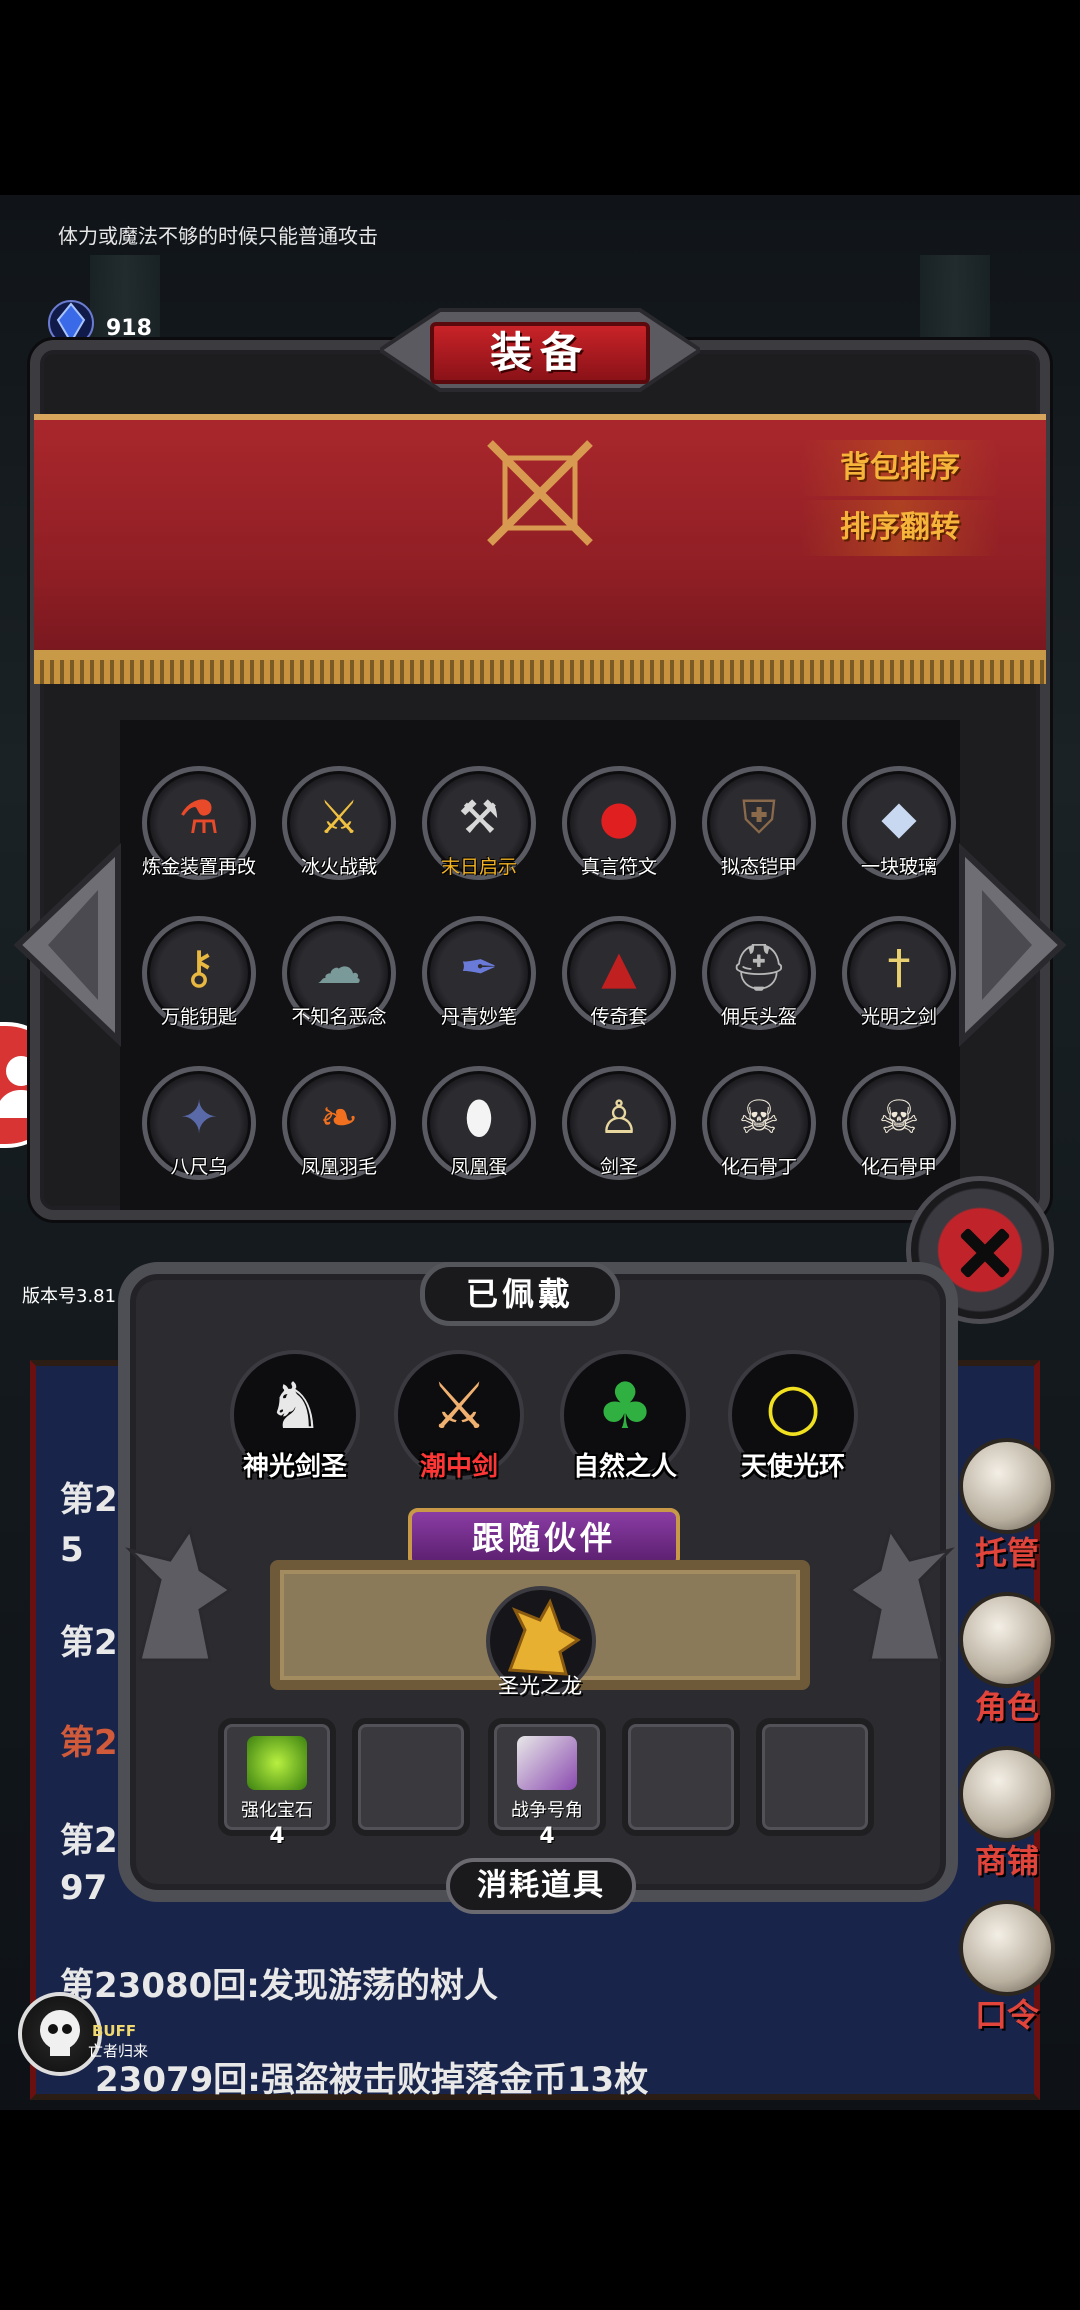 The height and width of the screenshot is (2310, 1080). Describe the element at coordinates (459, 1407) in the screenshot. I see `great-sword-icon: ⚔` at that location.